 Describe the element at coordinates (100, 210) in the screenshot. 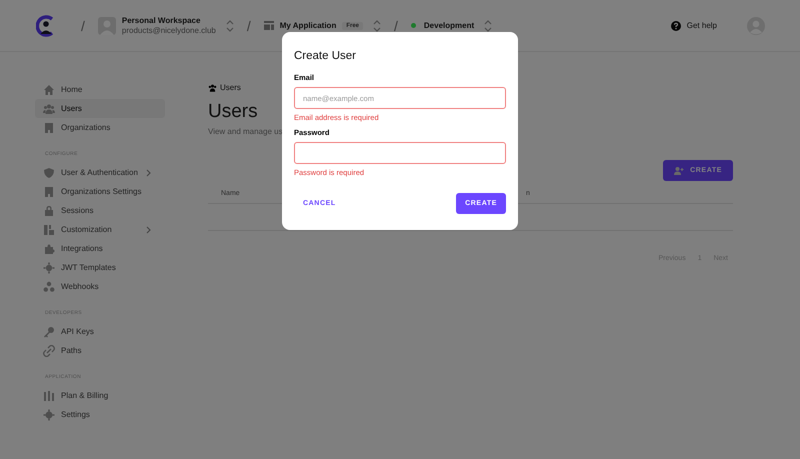

I see `sidebar-item: Sessions` at that location.